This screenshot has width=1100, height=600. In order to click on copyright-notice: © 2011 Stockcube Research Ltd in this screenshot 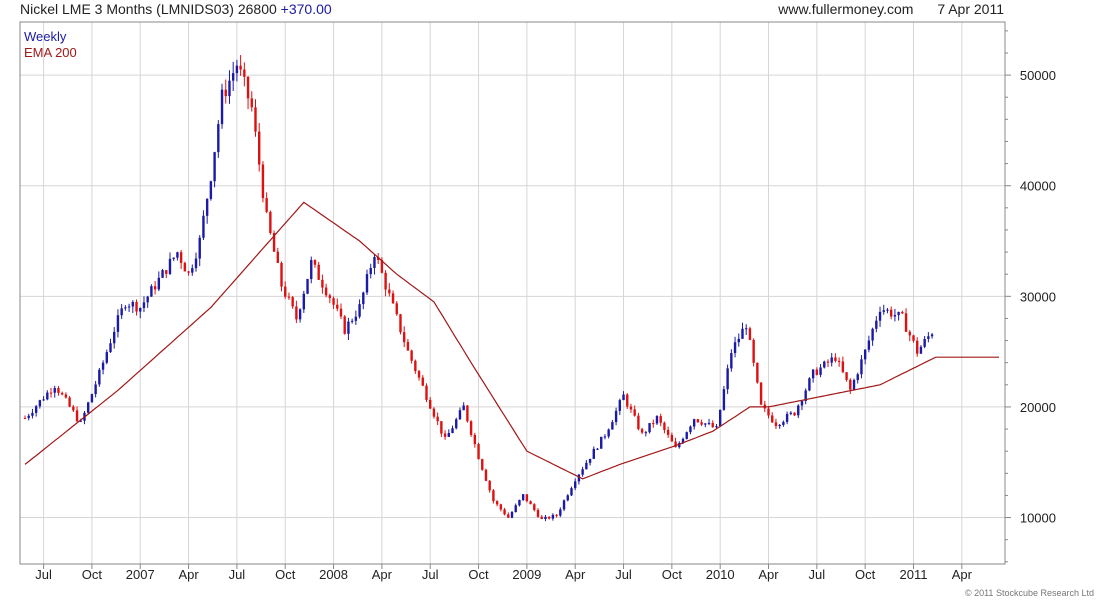, I will do `click(1029, 593)`.